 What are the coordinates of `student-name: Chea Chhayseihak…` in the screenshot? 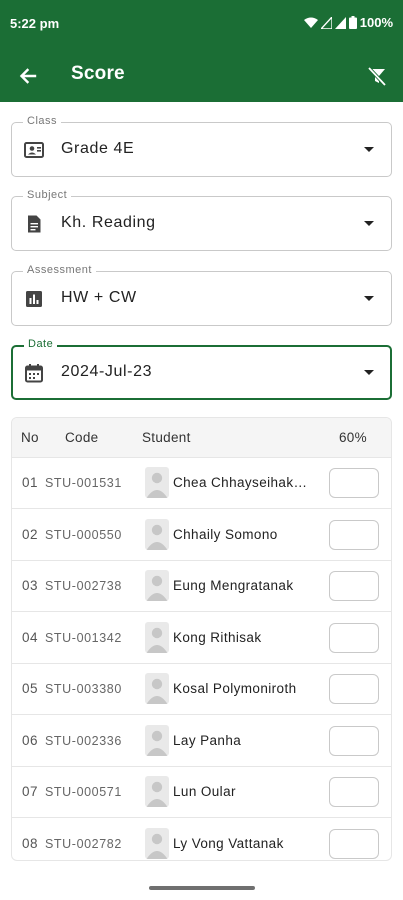 It's located at (240, 482).